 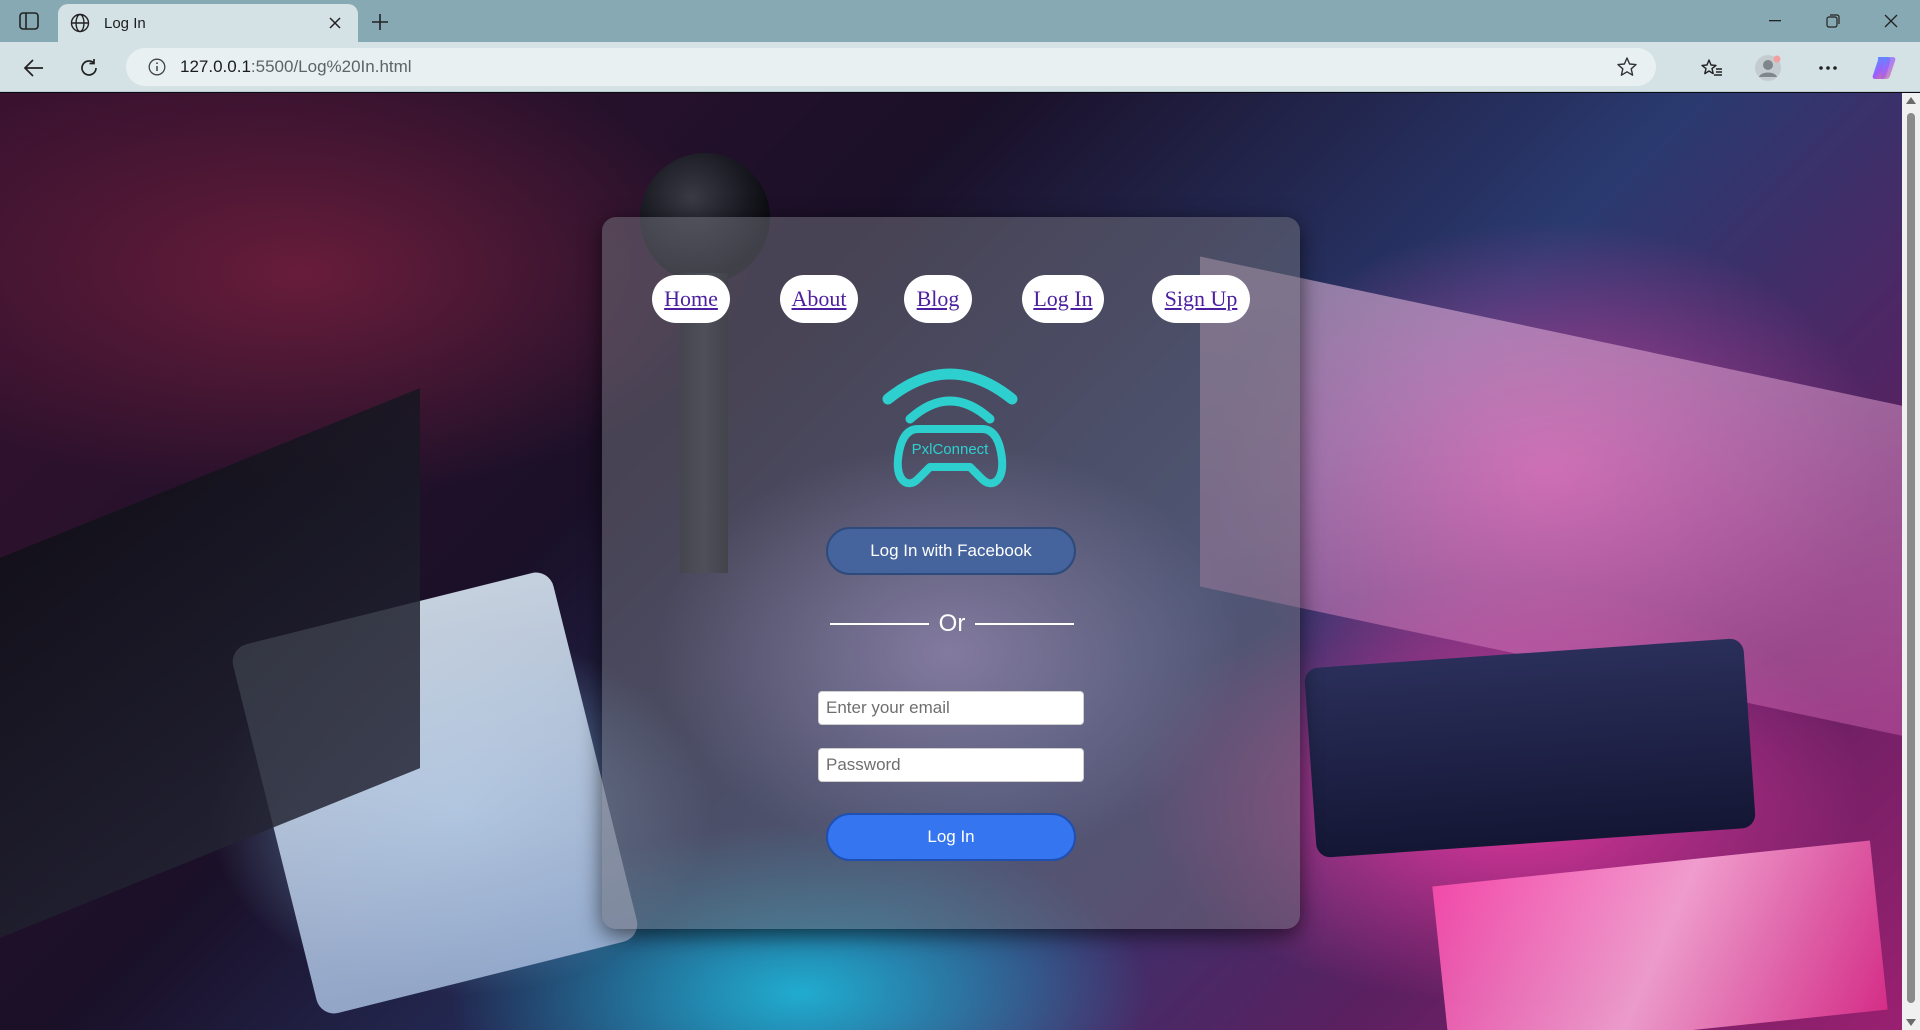 I want to click on nav-about-link: About, so click(x=819, y=299).